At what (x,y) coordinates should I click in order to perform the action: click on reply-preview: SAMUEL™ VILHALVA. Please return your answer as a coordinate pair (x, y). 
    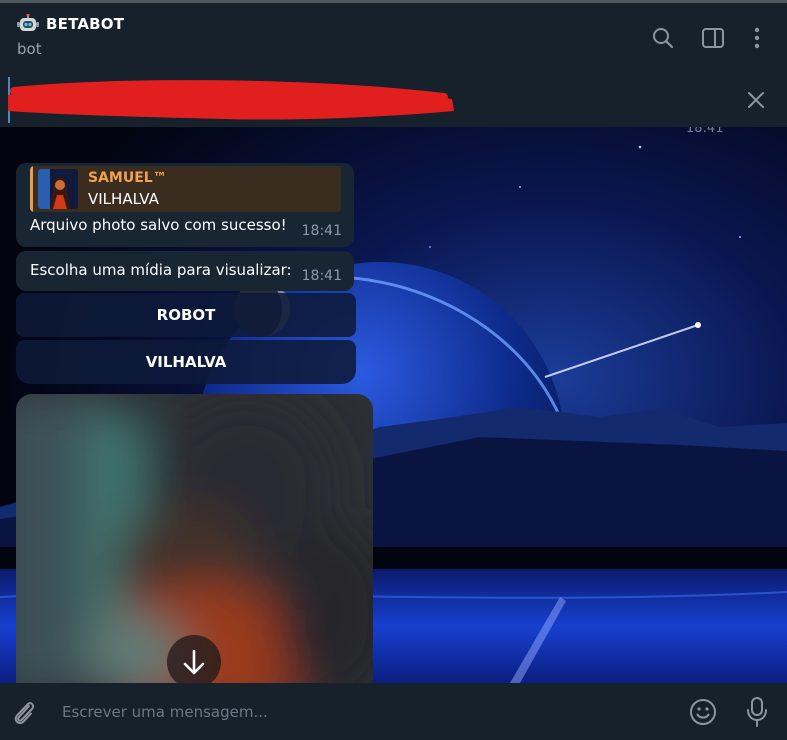
    Looking at the image, I should click on (185, 189).